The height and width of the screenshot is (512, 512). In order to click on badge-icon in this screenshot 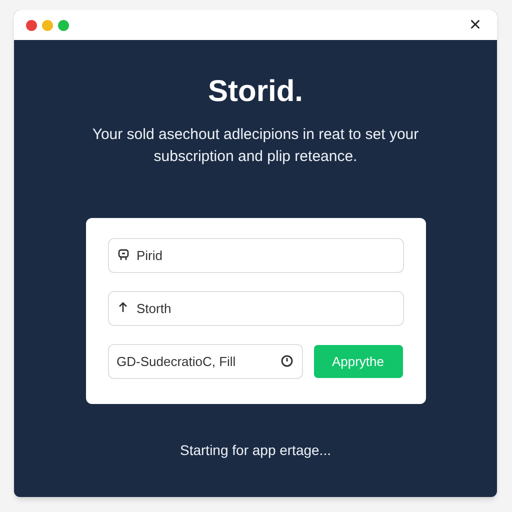, I will do `click(123, 255)`.